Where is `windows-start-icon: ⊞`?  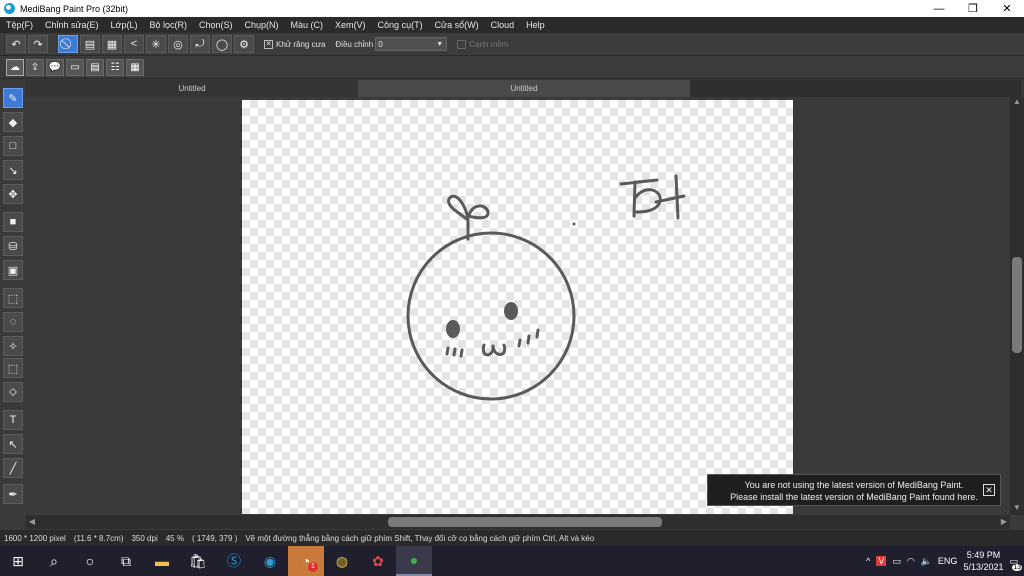 windows-start-icon: ⊞ is located at coordinates (18, 561).